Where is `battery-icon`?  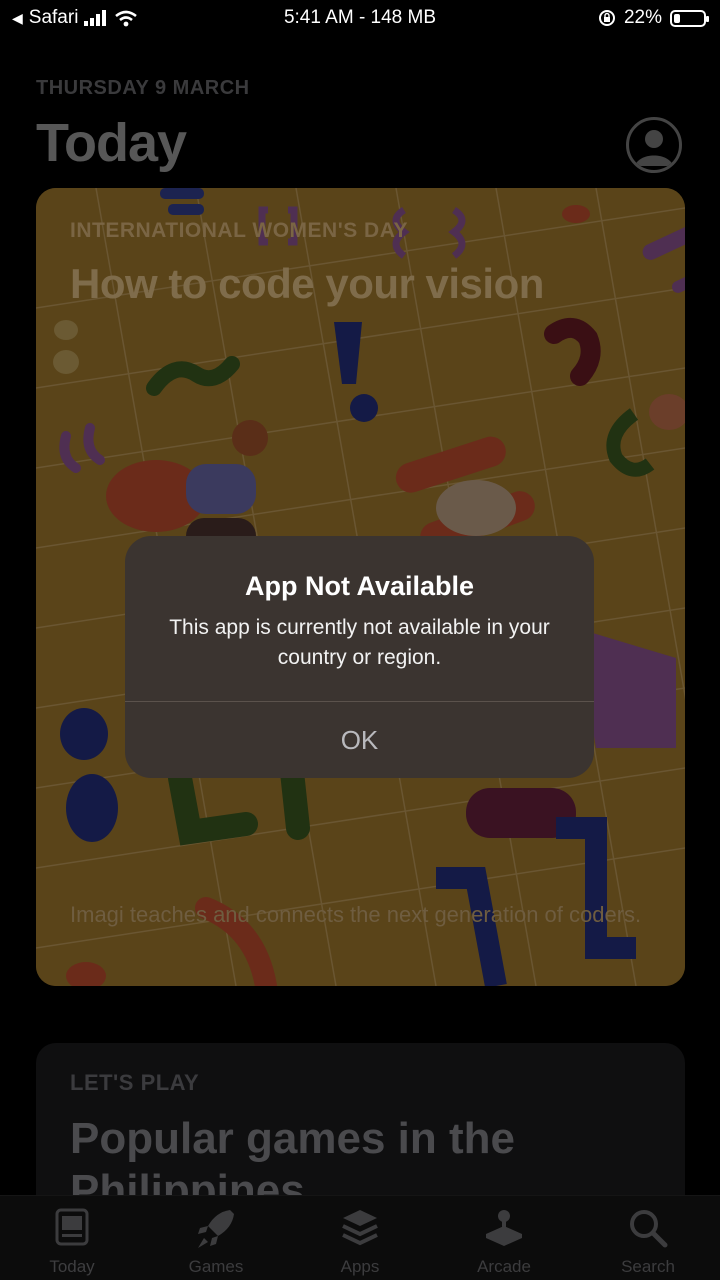 battery-icon is located at coordinates (689, 18).